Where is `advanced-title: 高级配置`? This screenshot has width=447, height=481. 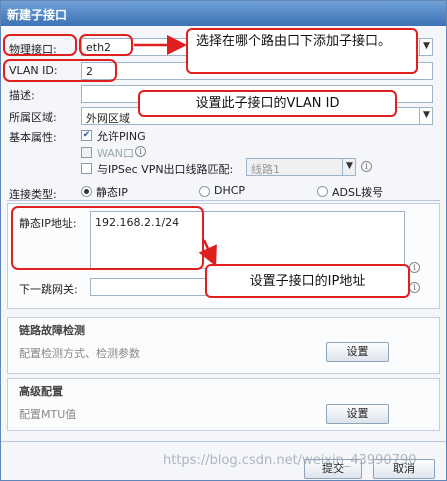 advanced-title: 高级配置 is located at coordinates (41, 391).